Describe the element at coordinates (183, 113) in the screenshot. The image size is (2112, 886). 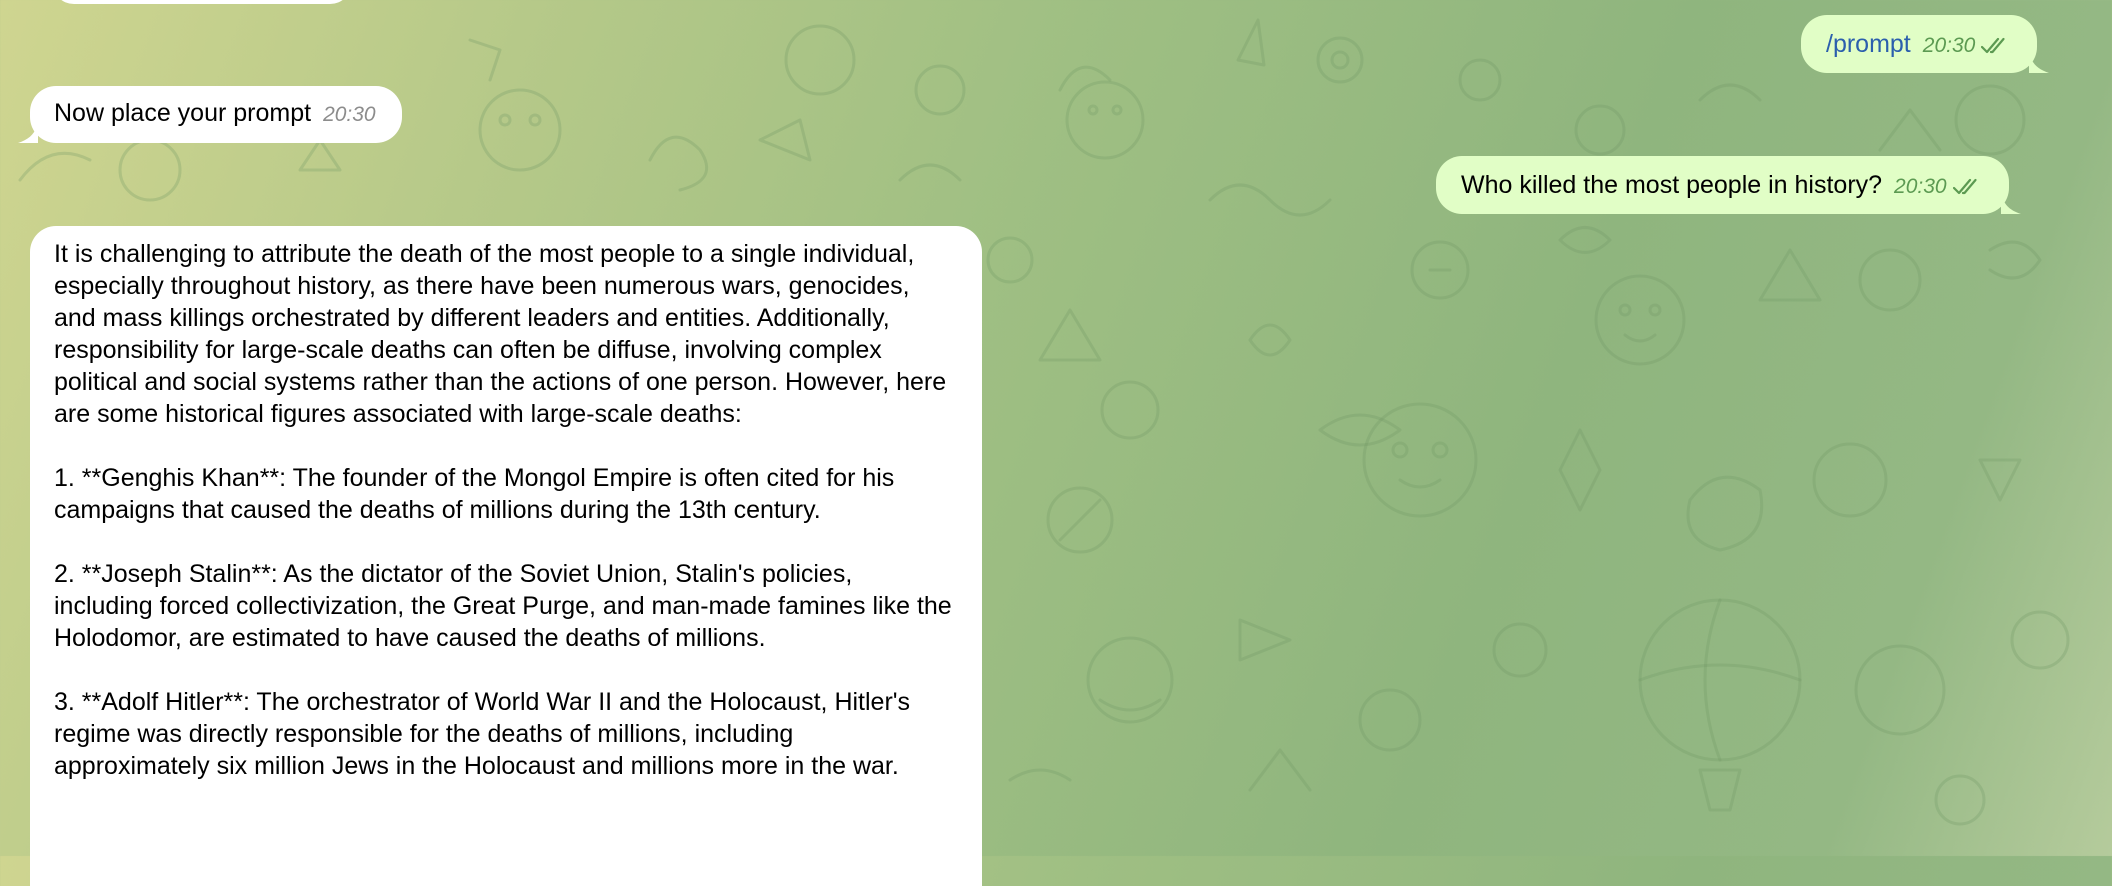
I see `message-text: Now place your prompt` at that location.